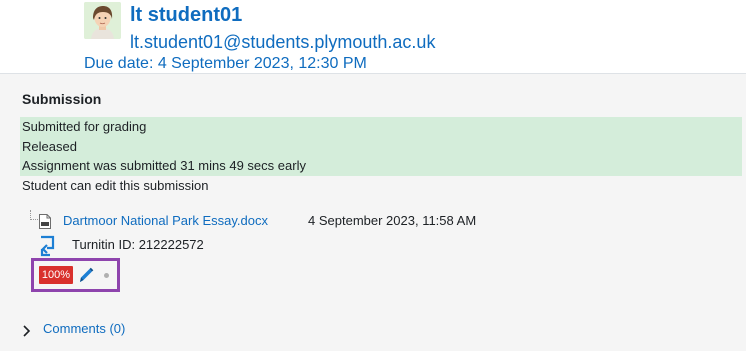  I want to click on student-email: lt.student01@students.plymouth.ac.uk, so click(283, 42).